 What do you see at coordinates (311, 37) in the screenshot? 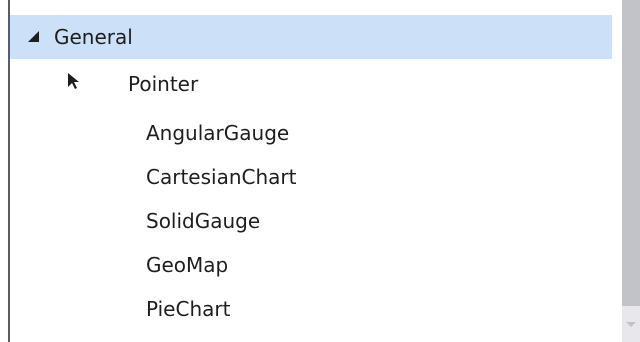
I see `group-general-header: General` at bounding box center [311, 37].